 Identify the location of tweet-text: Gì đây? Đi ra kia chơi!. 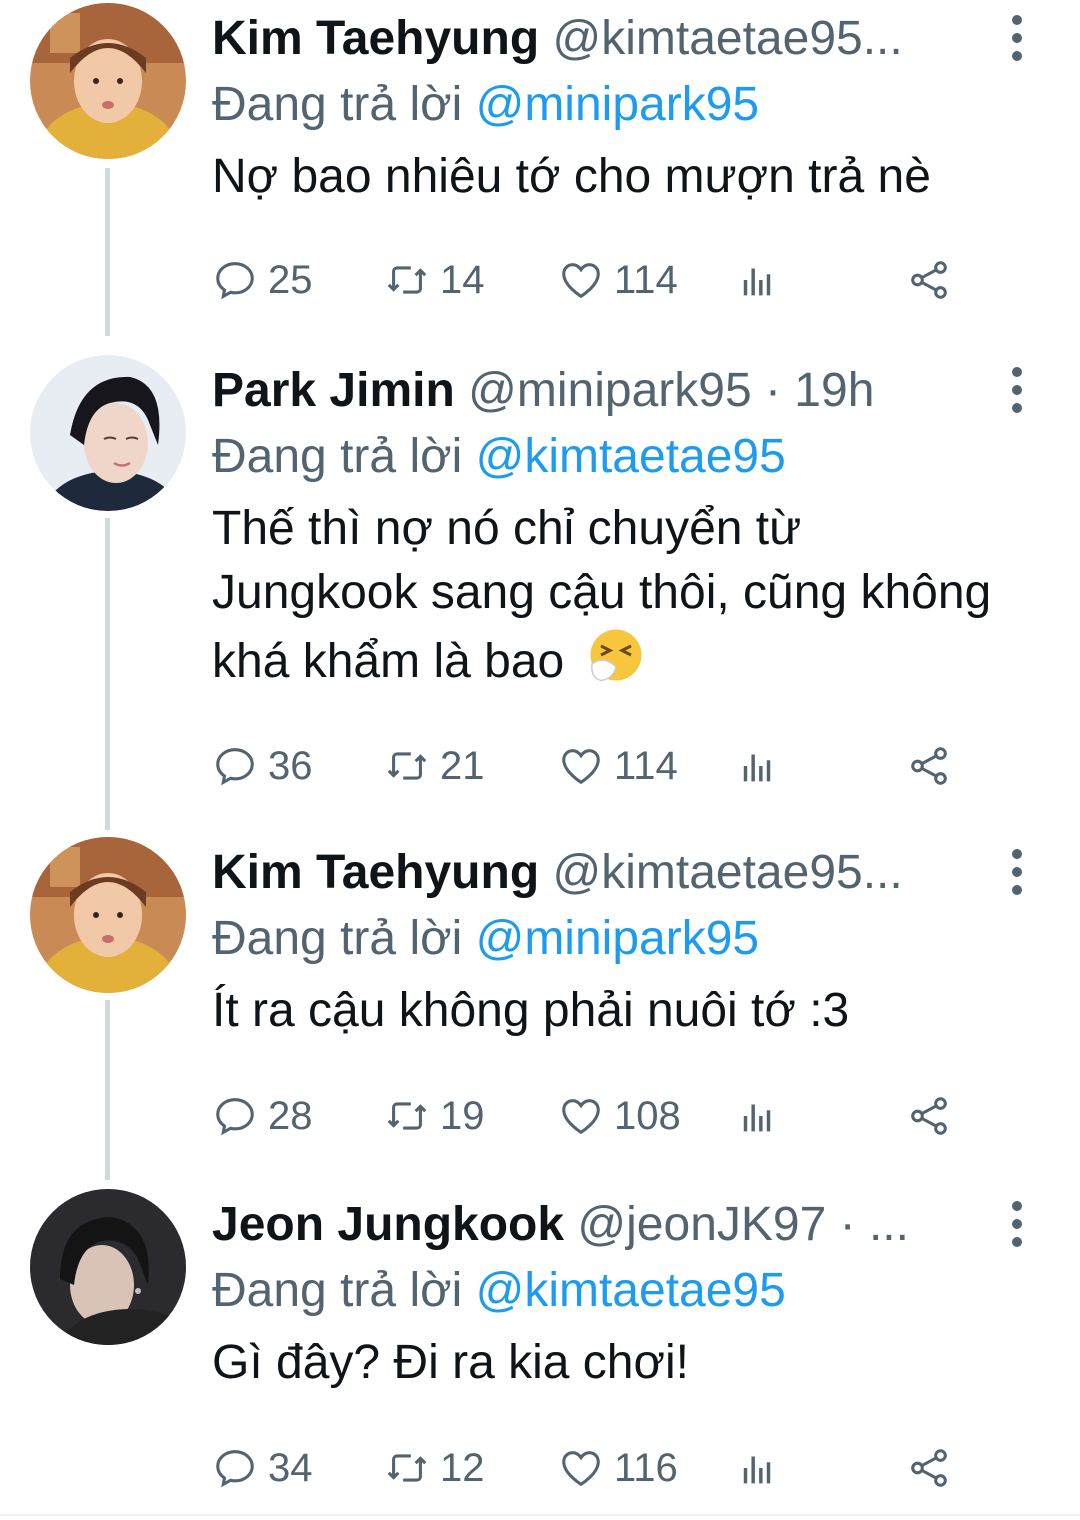
(450, 1362).